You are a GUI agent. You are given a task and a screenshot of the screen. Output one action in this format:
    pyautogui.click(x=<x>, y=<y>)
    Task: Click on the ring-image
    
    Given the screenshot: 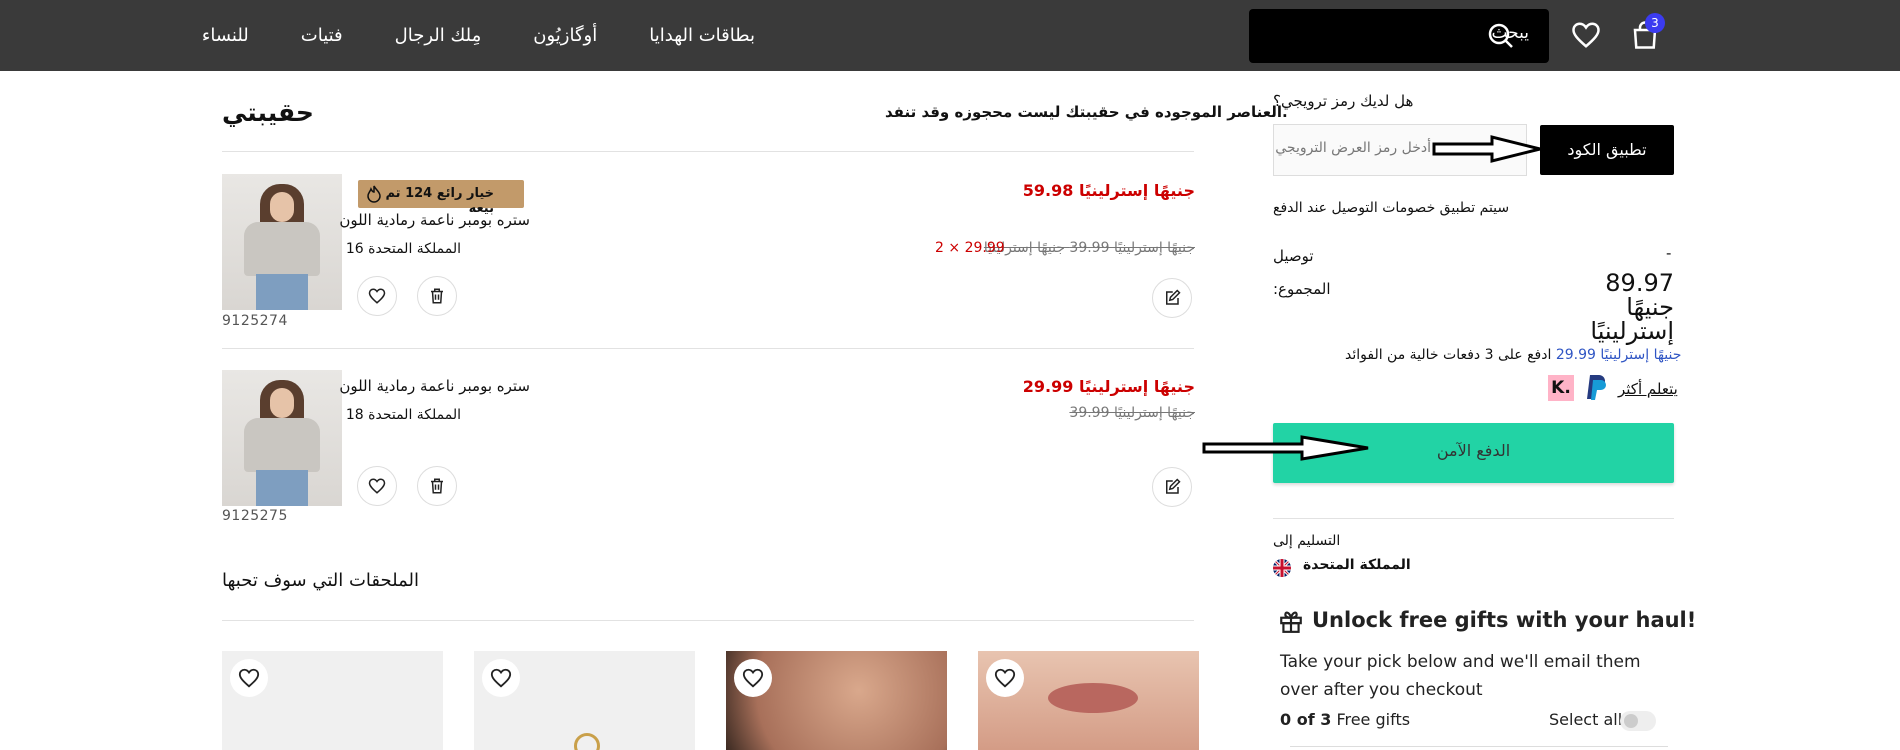 What is the action you would take?
    pyautogui.click(x=587, y=741)
    